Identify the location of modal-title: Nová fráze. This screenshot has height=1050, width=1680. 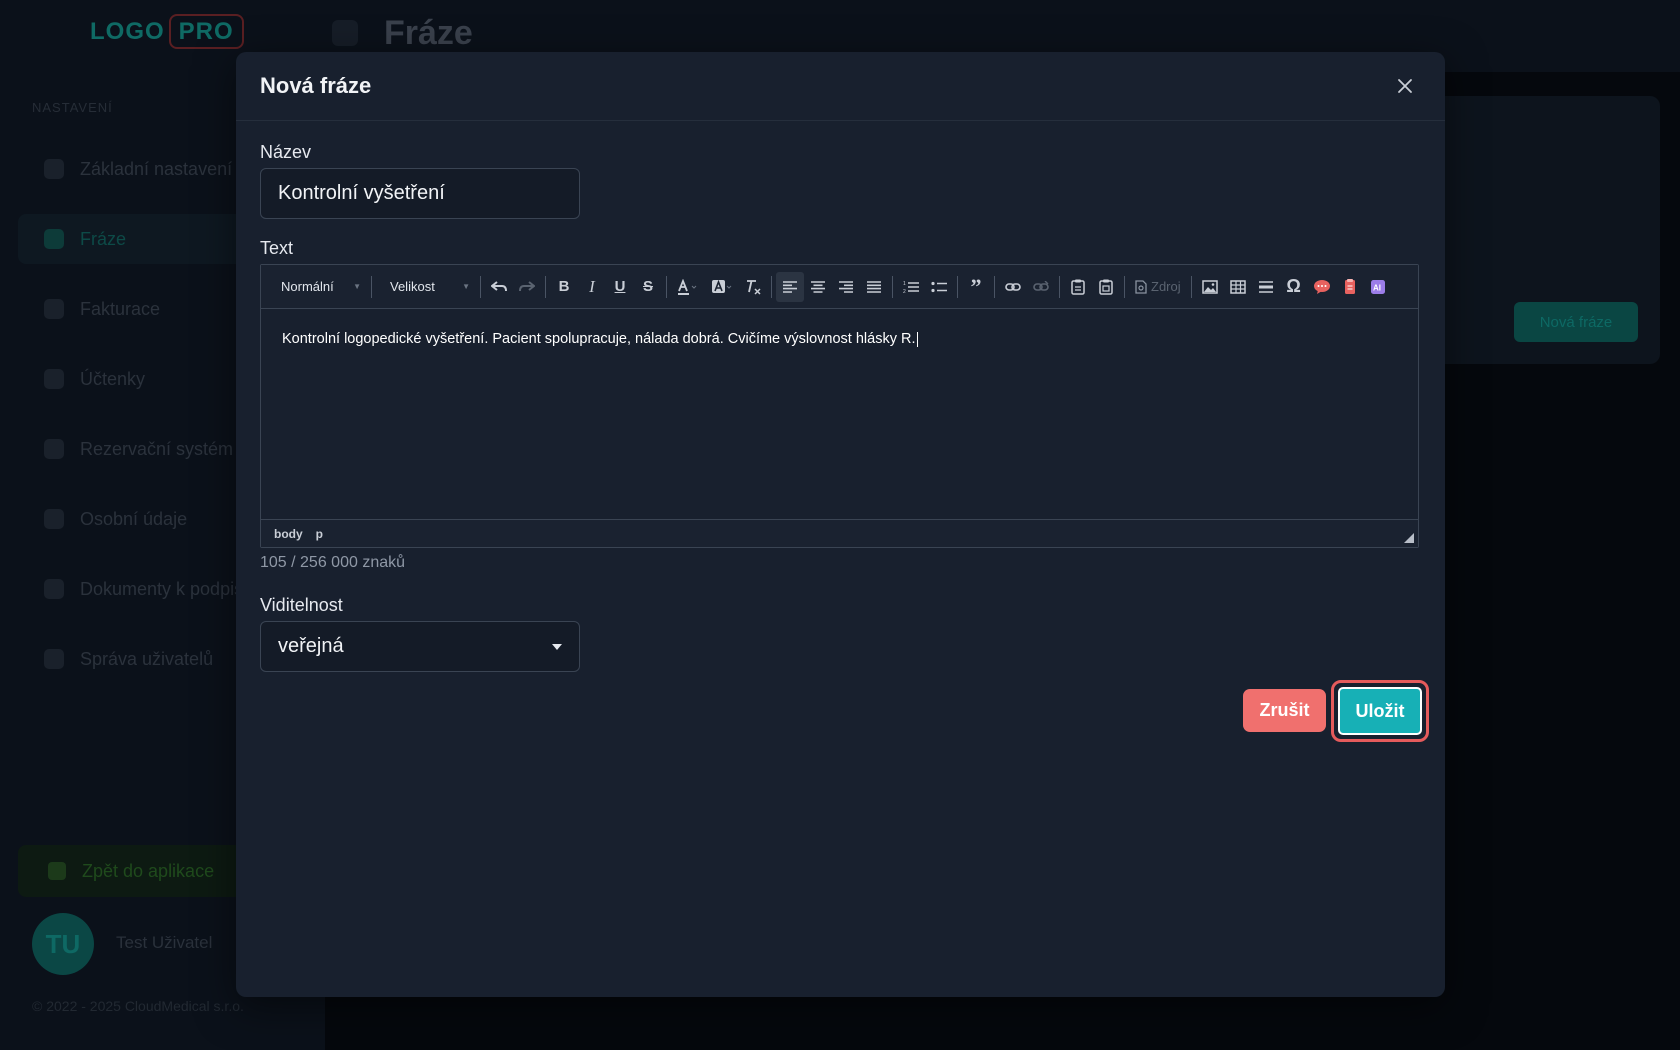
(316, 85).